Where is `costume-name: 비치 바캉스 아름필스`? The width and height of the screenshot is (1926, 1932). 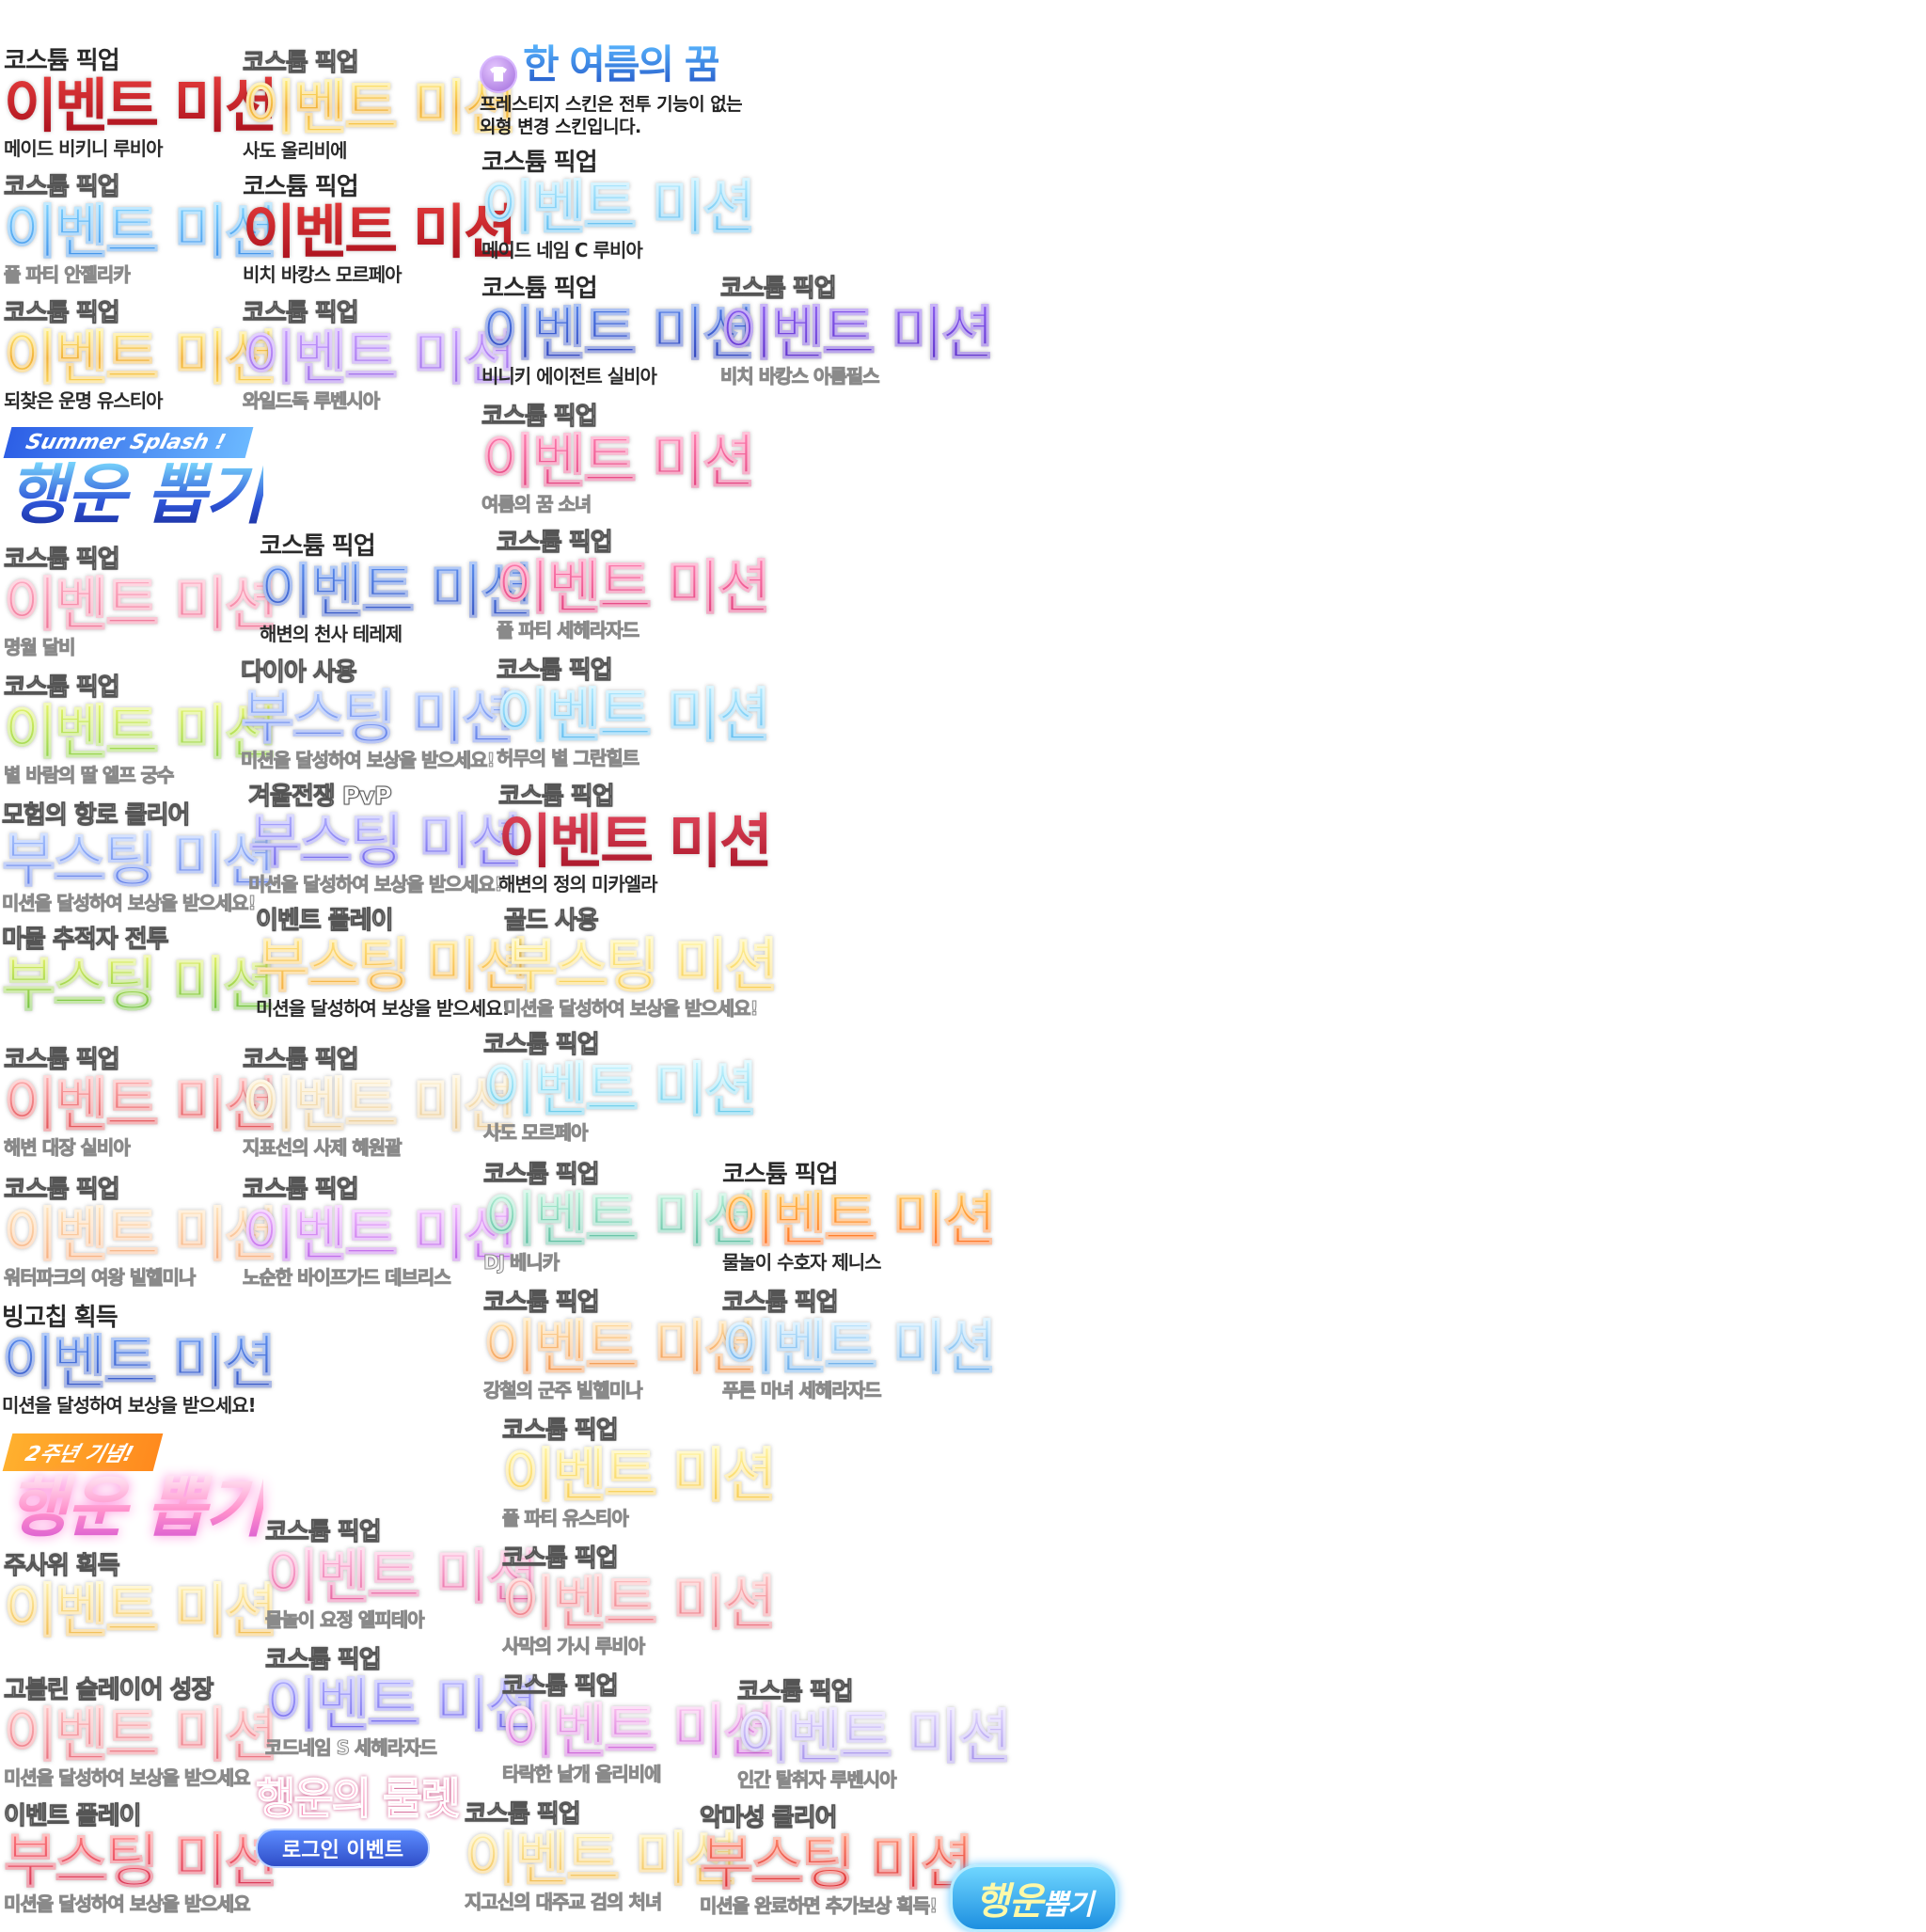
costume-name: 비치 바캉스 아름필스 is located at coordinates (800, 376).